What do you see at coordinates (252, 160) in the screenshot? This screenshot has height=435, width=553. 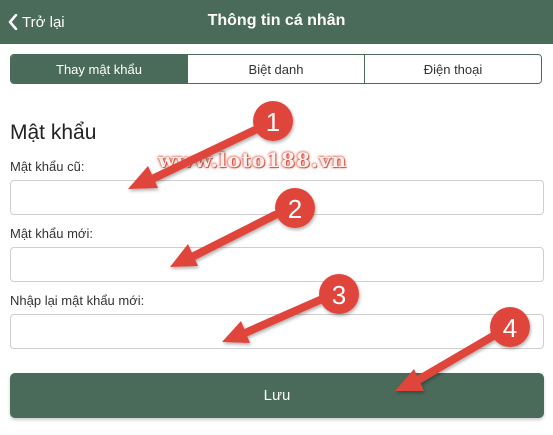 I see `watermark-text: www.loto188.vn` at bounding box center [252, 160].